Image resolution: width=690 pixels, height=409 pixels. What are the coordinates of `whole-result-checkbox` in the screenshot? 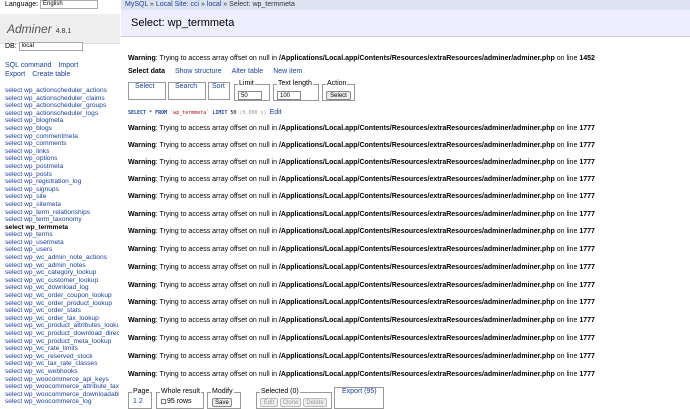 It's located at (163, 401).